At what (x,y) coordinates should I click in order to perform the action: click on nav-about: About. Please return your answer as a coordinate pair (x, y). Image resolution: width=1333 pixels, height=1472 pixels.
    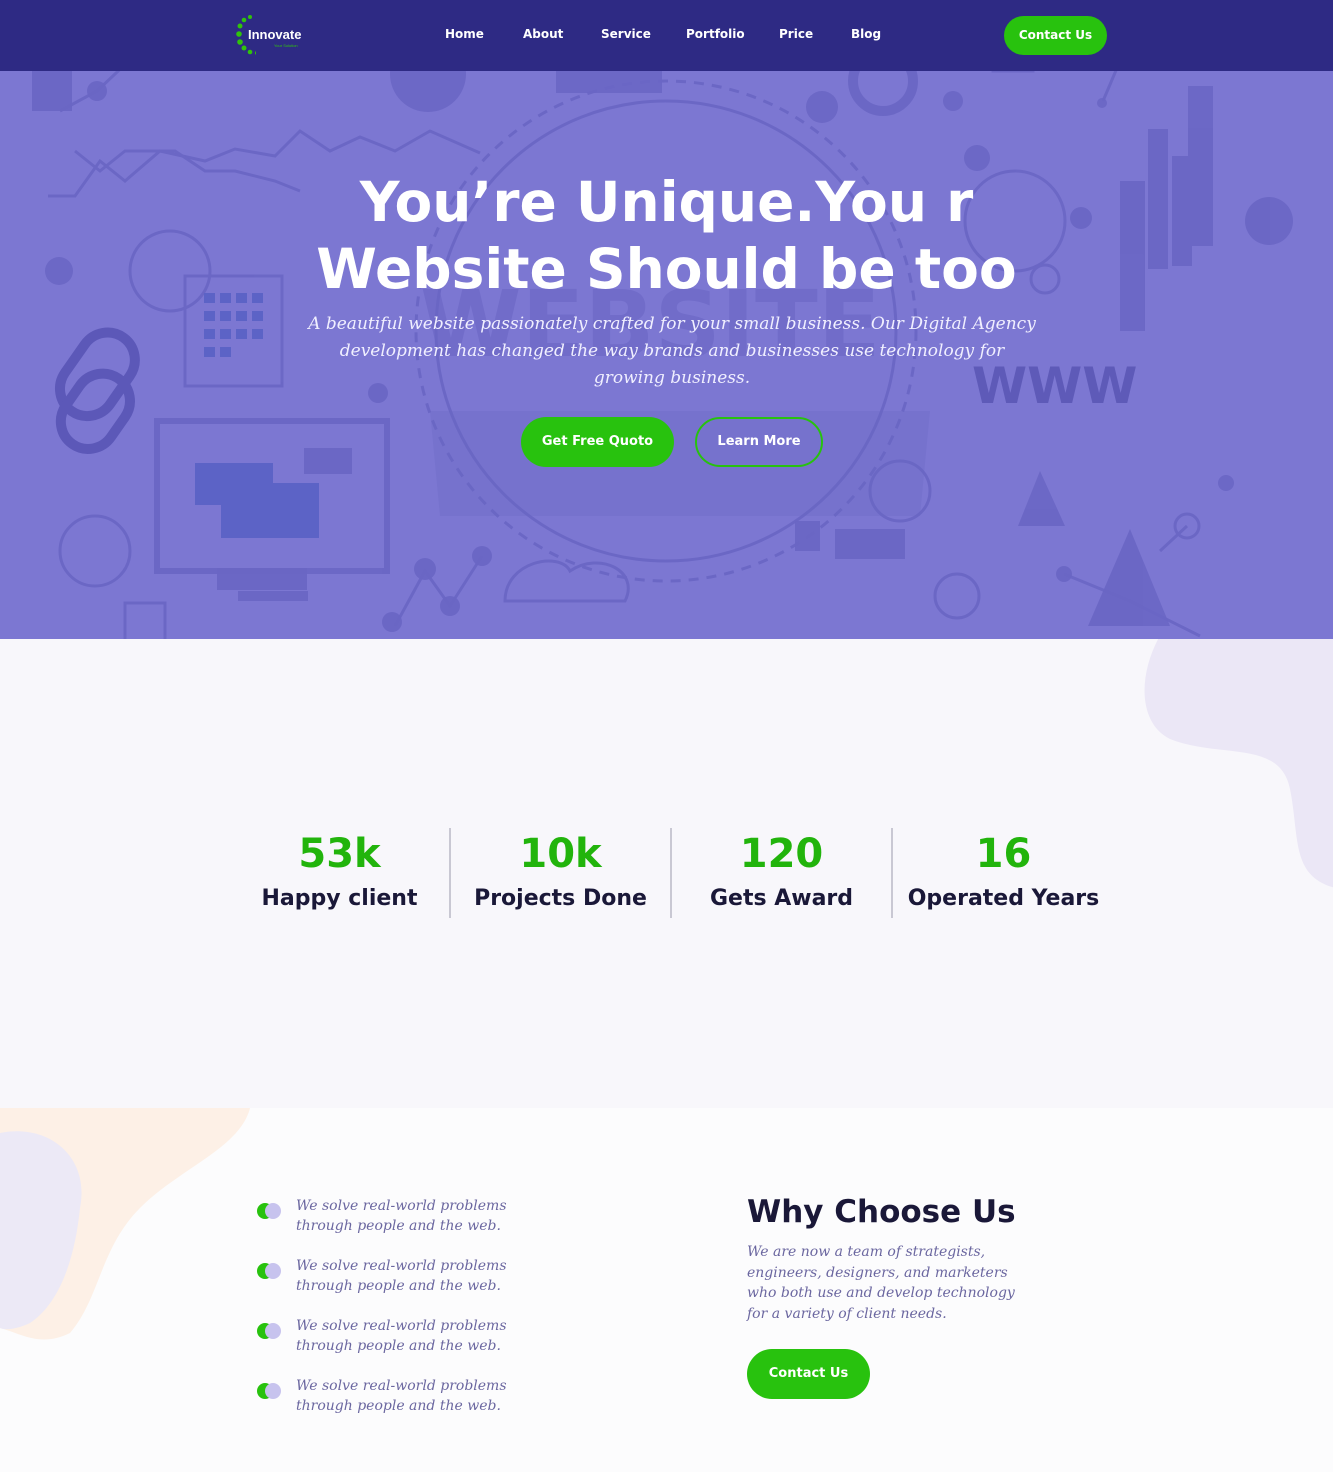
    Looking at the image, I should click on (543, 34).